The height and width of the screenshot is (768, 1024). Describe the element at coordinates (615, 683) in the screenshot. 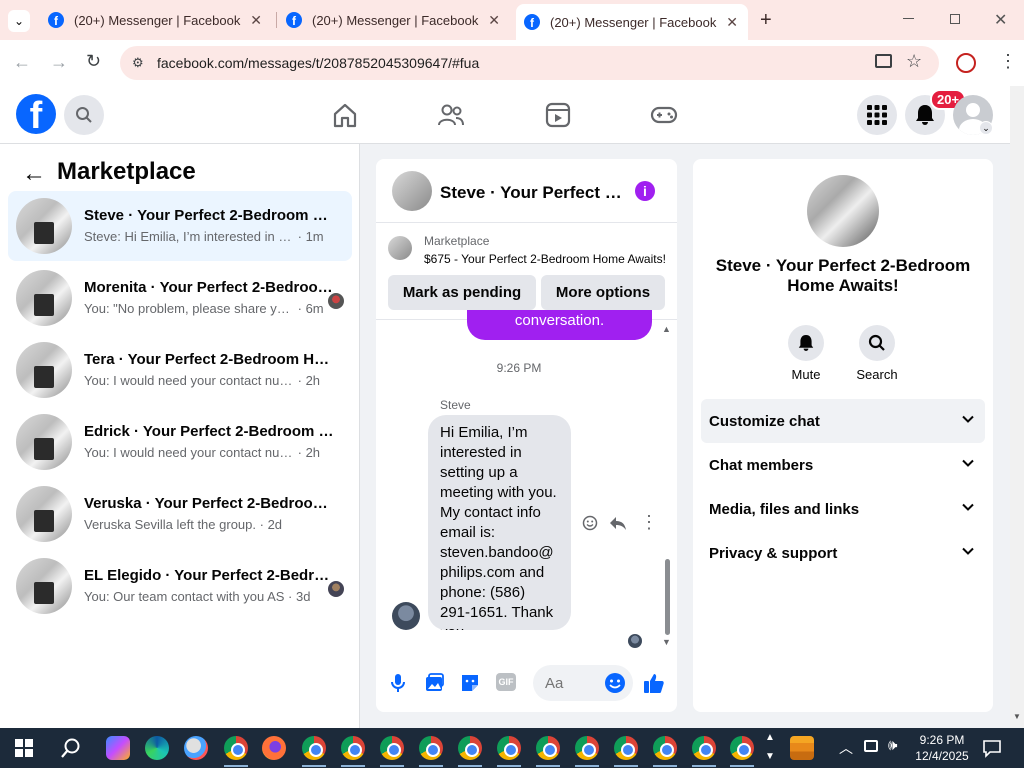

I see `emoji-icon` at that location.